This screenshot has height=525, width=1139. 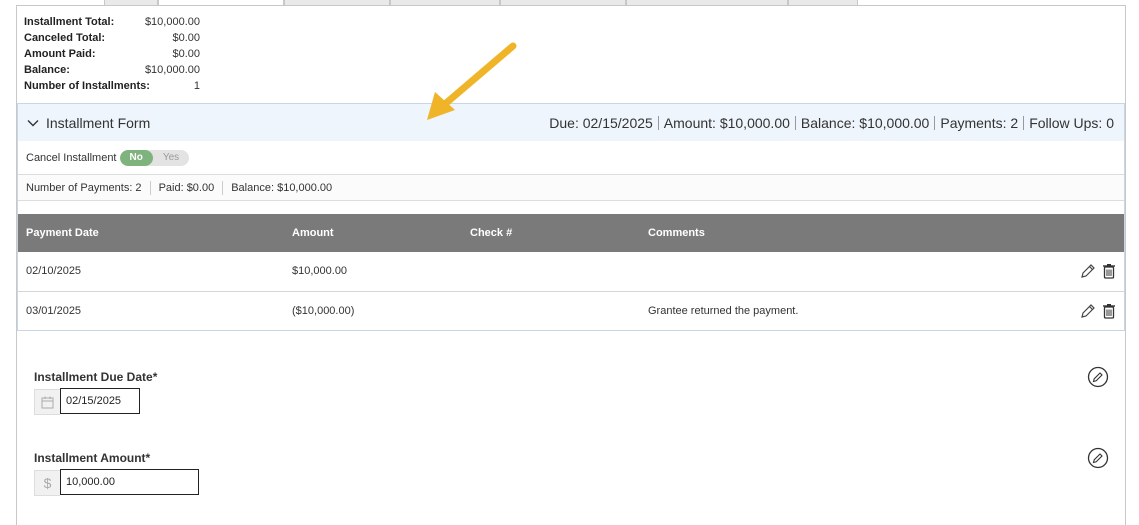 I want to click on cancel-installment-row: Cancel Installment No Yes, so click(x=108, y=158).